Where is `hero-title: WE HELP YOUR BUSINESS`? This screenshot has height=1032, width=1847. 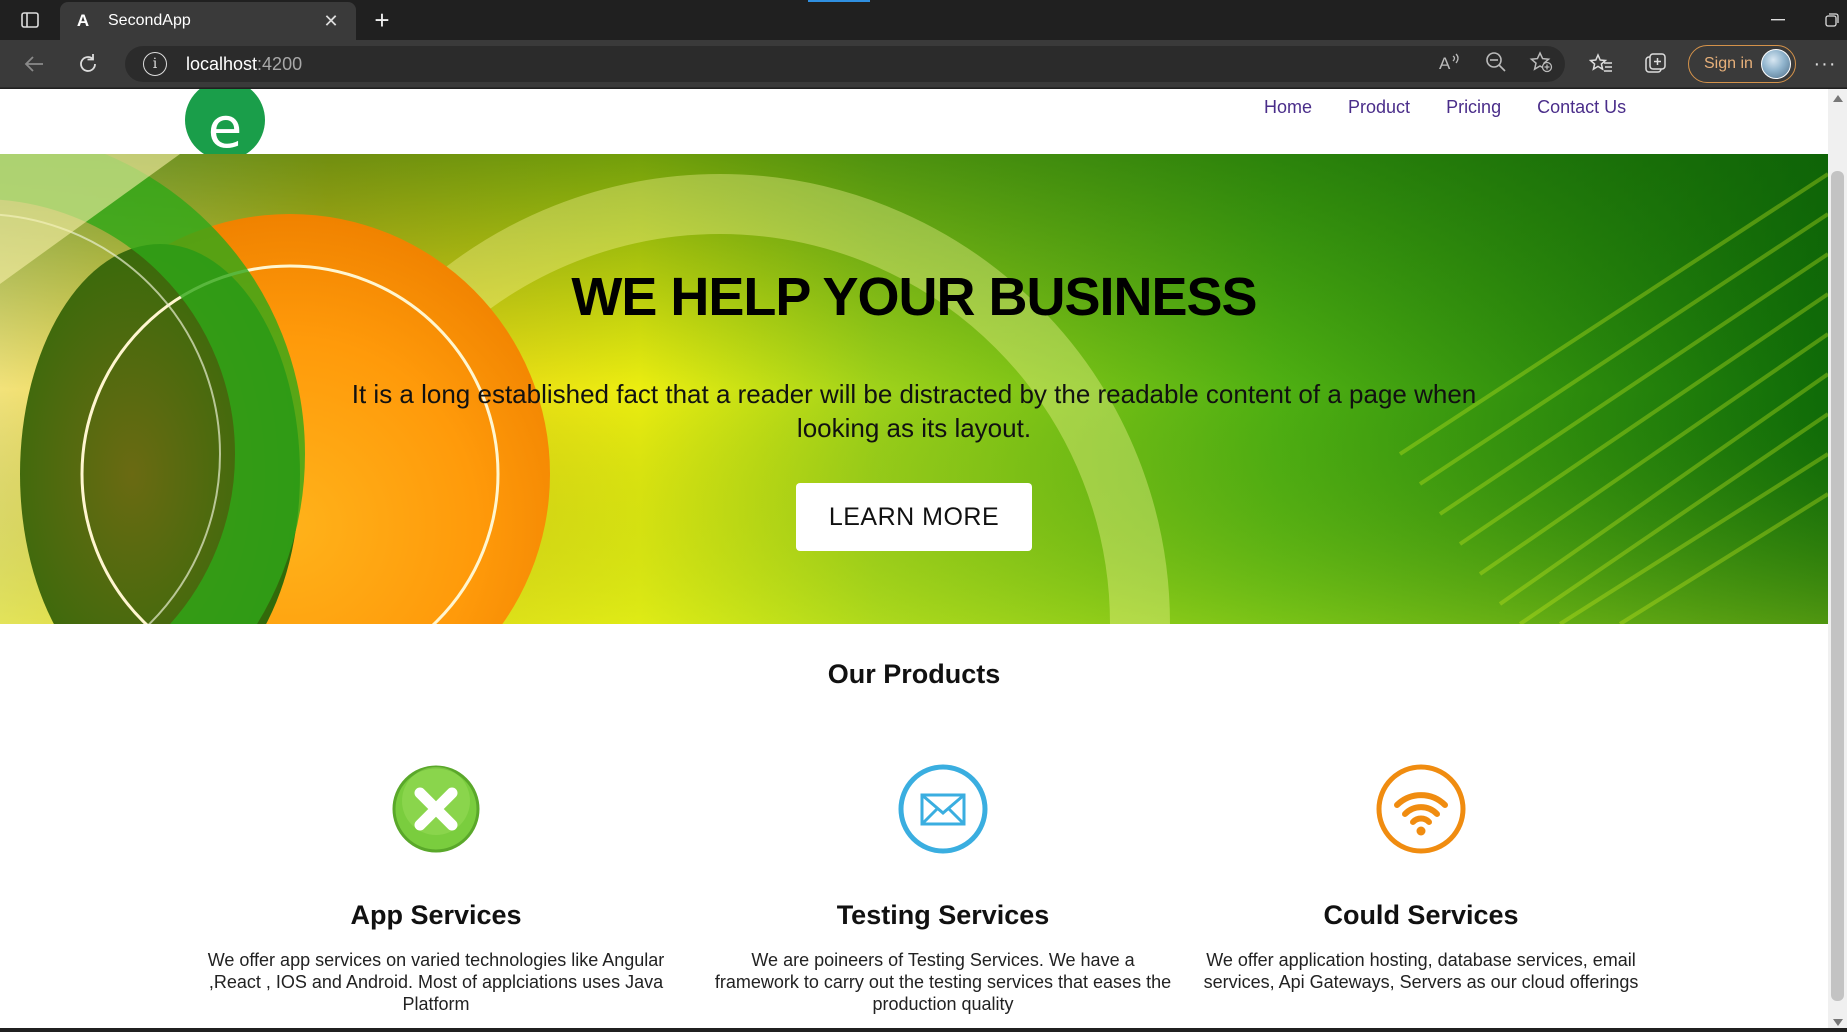 hero-title: WE HELP YOUR BUSINESS is located at coordinates (914, 297).